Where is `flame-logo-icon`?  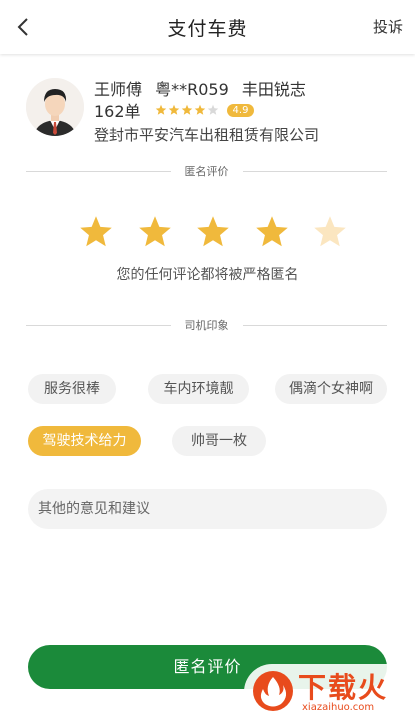 flame-logo-icon is located at coordinates (273, 691).